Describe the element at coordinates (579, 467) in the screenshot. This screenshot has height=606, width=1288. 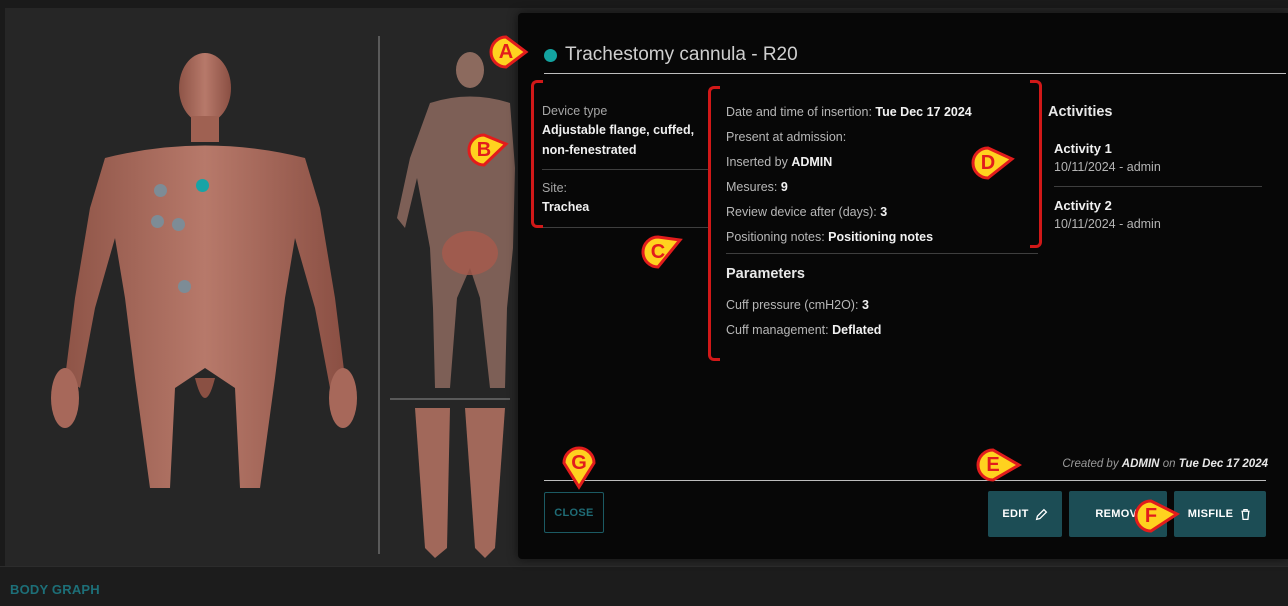
I see `callout-g: G` at that location.